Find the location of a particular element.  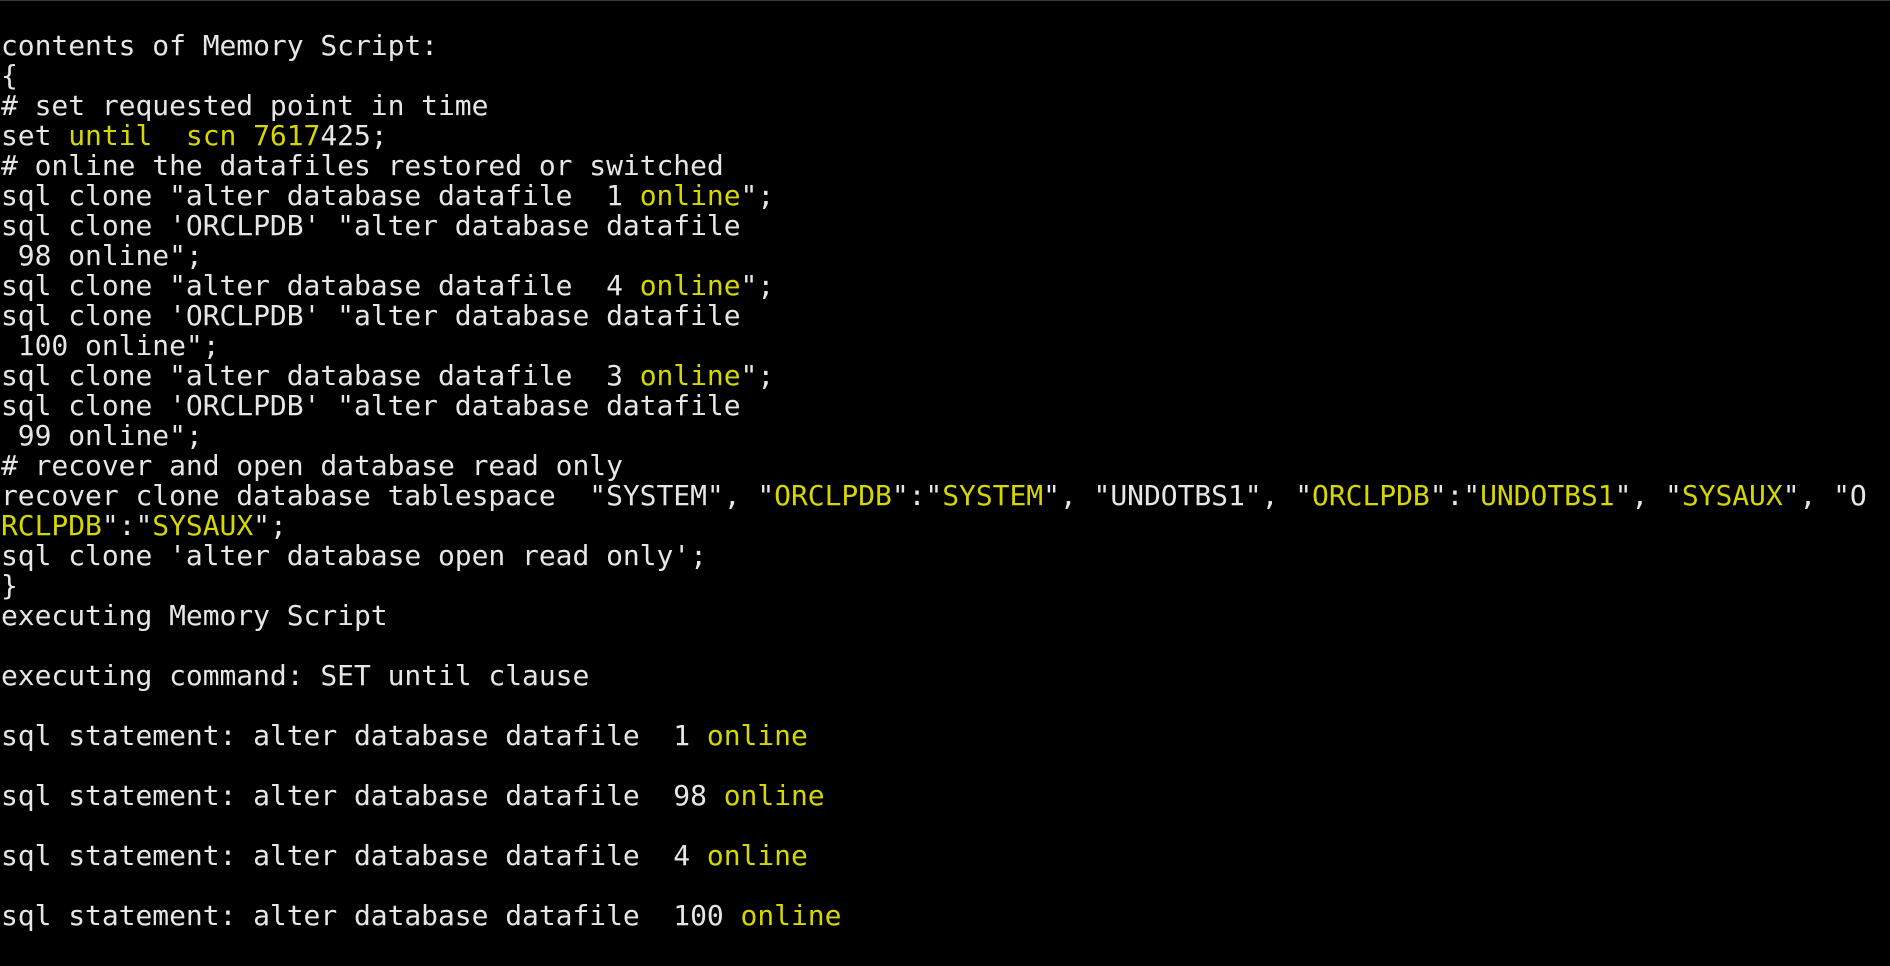

terminal-text: sql statement: alter database datafile 1 is located at coordinates (354, 735).